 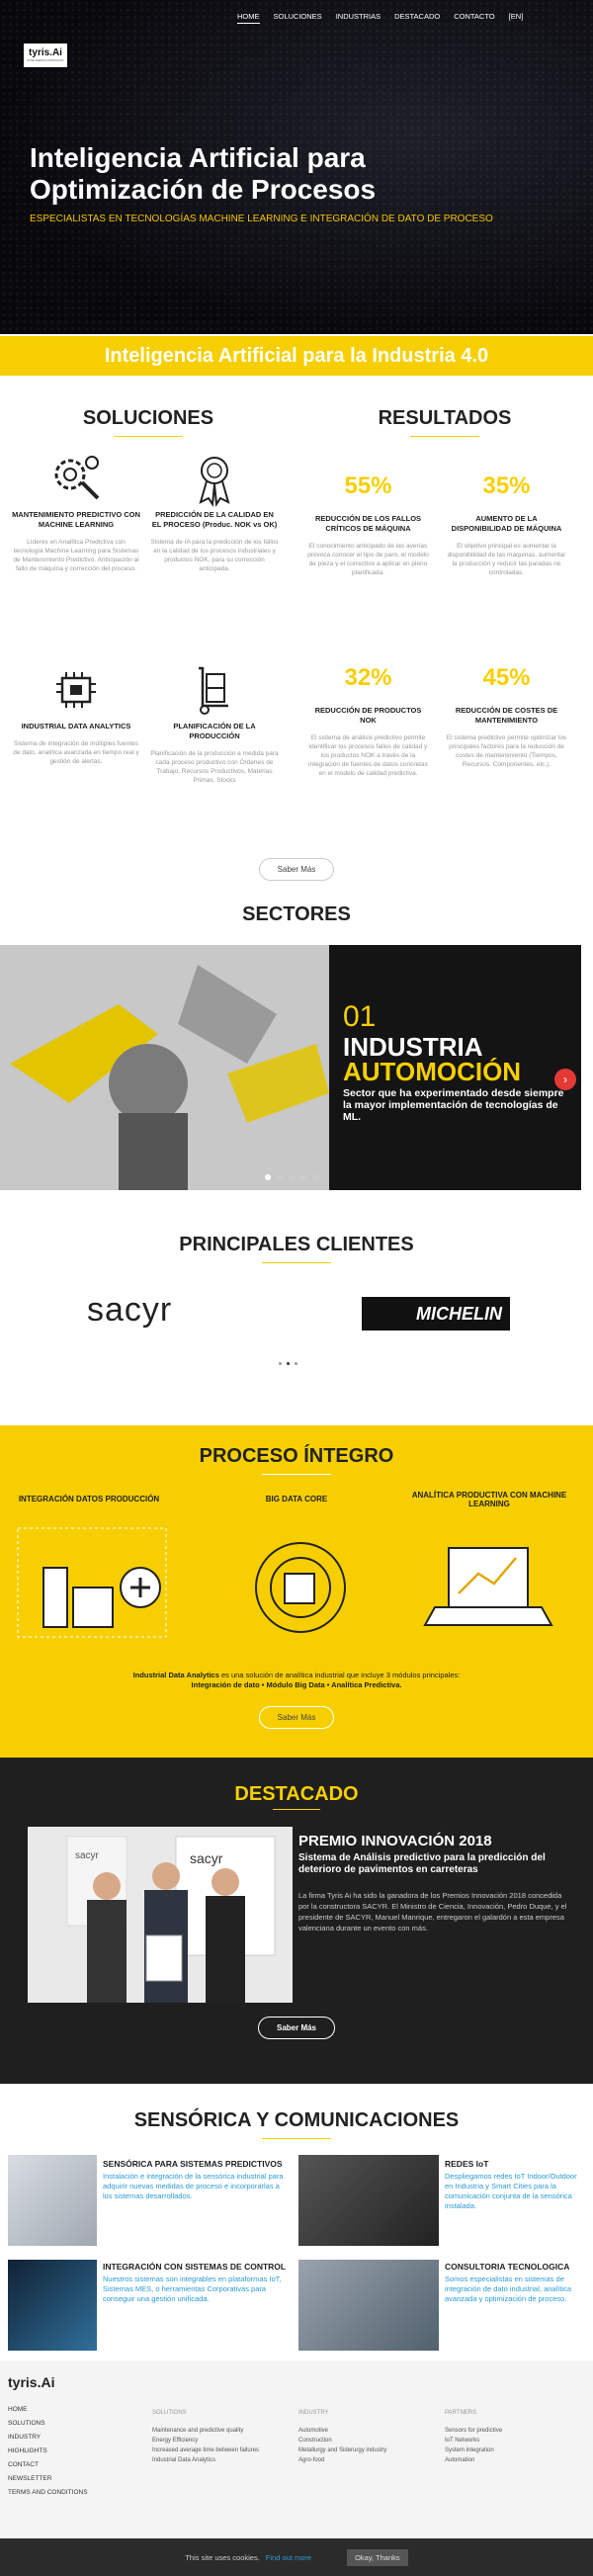 What do you see at coordinates (221, 2460) in the screenshot?
I see `footer-col-item: Industrial Data Analytics` at bounding box center [221, 2460].